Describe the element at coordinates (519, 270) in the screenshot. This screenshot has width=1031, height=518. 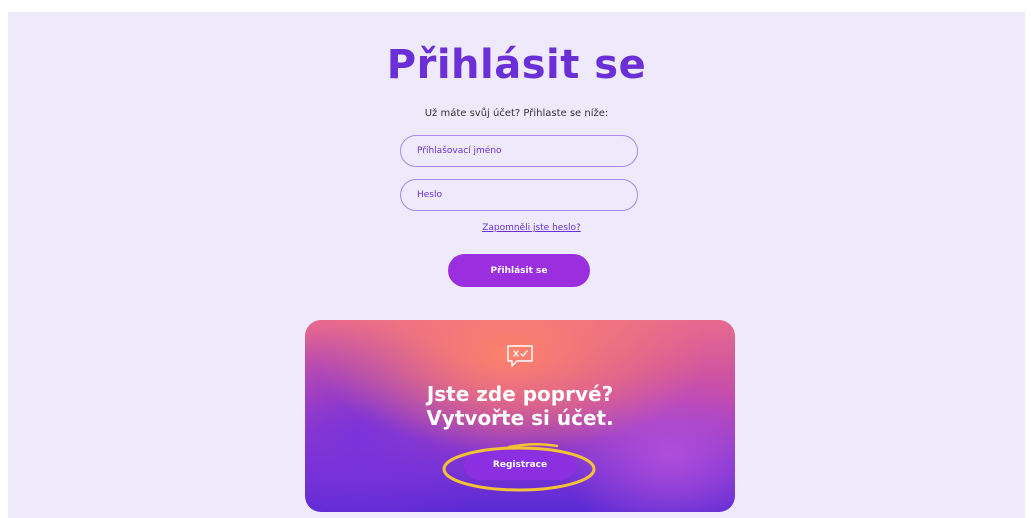
I see `login-button: Přihlásit se` at that location.